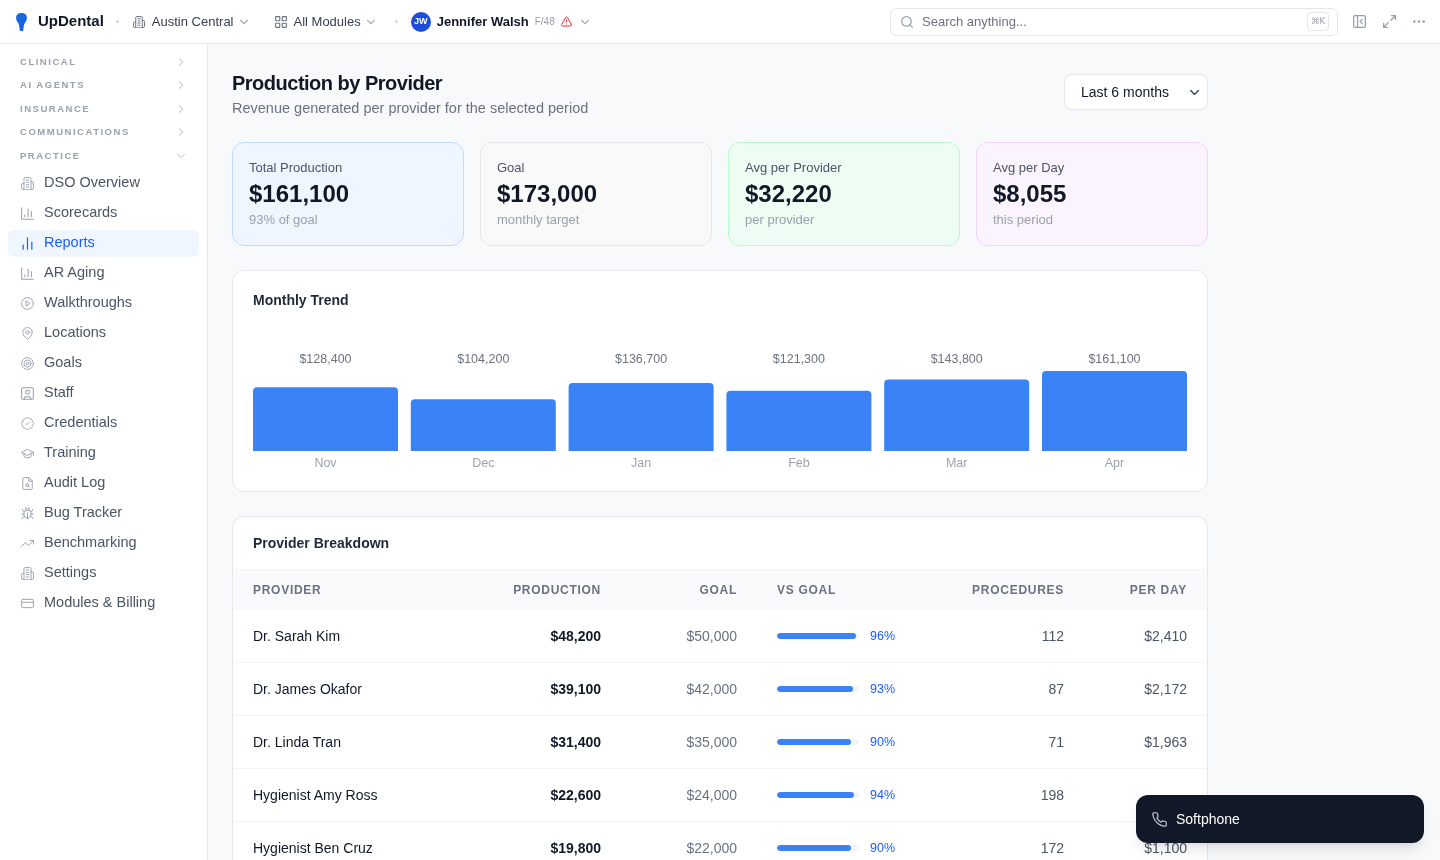 Image resolution: width=1440 pixels, height=860 pixels. Describe the element at coordinates (717, 590) in the screenshot. I see `column-header: GOAL` at that location.